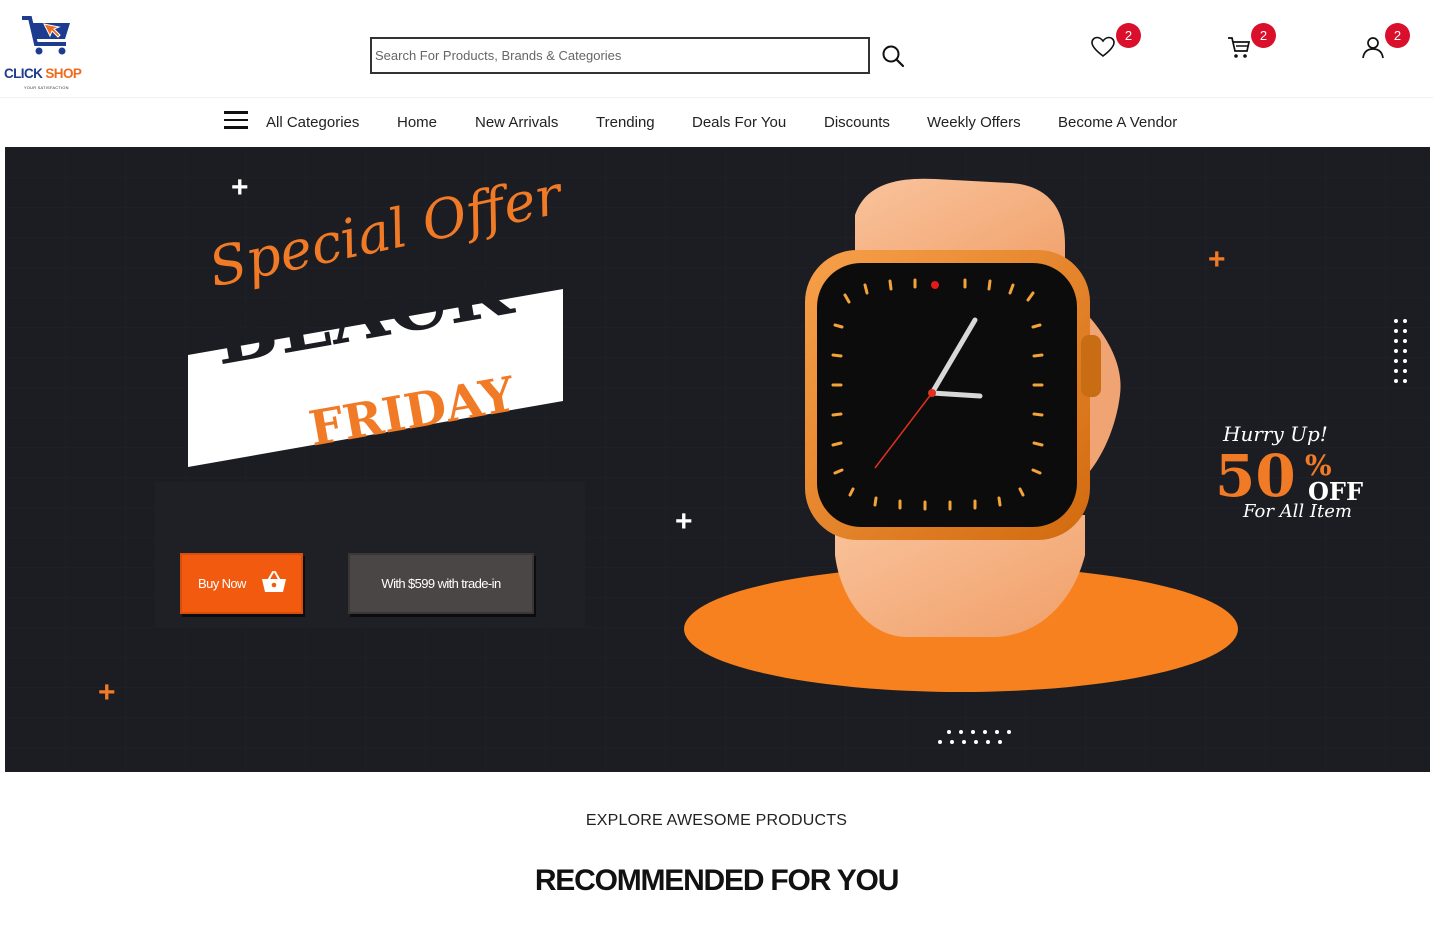 The height and width of the screenshot is (932, 1433). Describe the element at coordinates (236, 120) in the screenshot. I see `hamburger-icon` at that location.